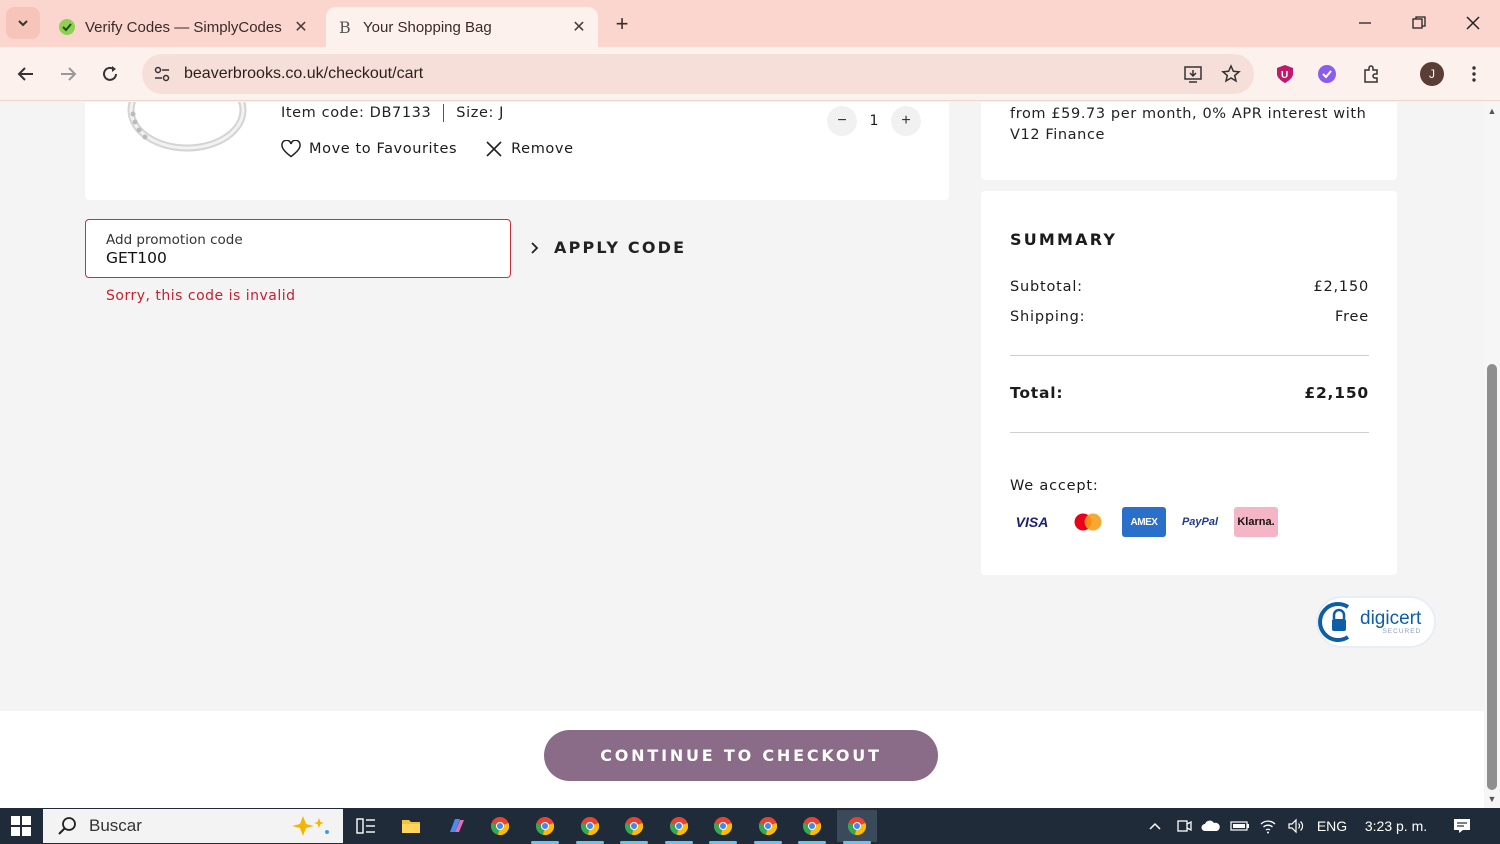 This screenshot has width=1500, height=844. I want to click on restore-icon, so click(1419, 22).